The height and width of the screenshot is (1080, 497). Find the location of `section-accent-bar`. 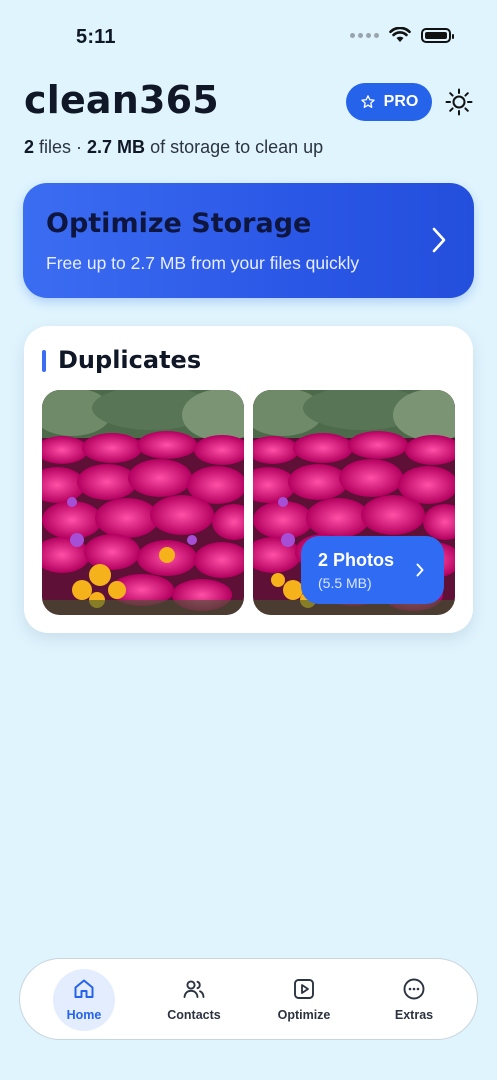

section-accent-bar is located at coordinates (44, 361).